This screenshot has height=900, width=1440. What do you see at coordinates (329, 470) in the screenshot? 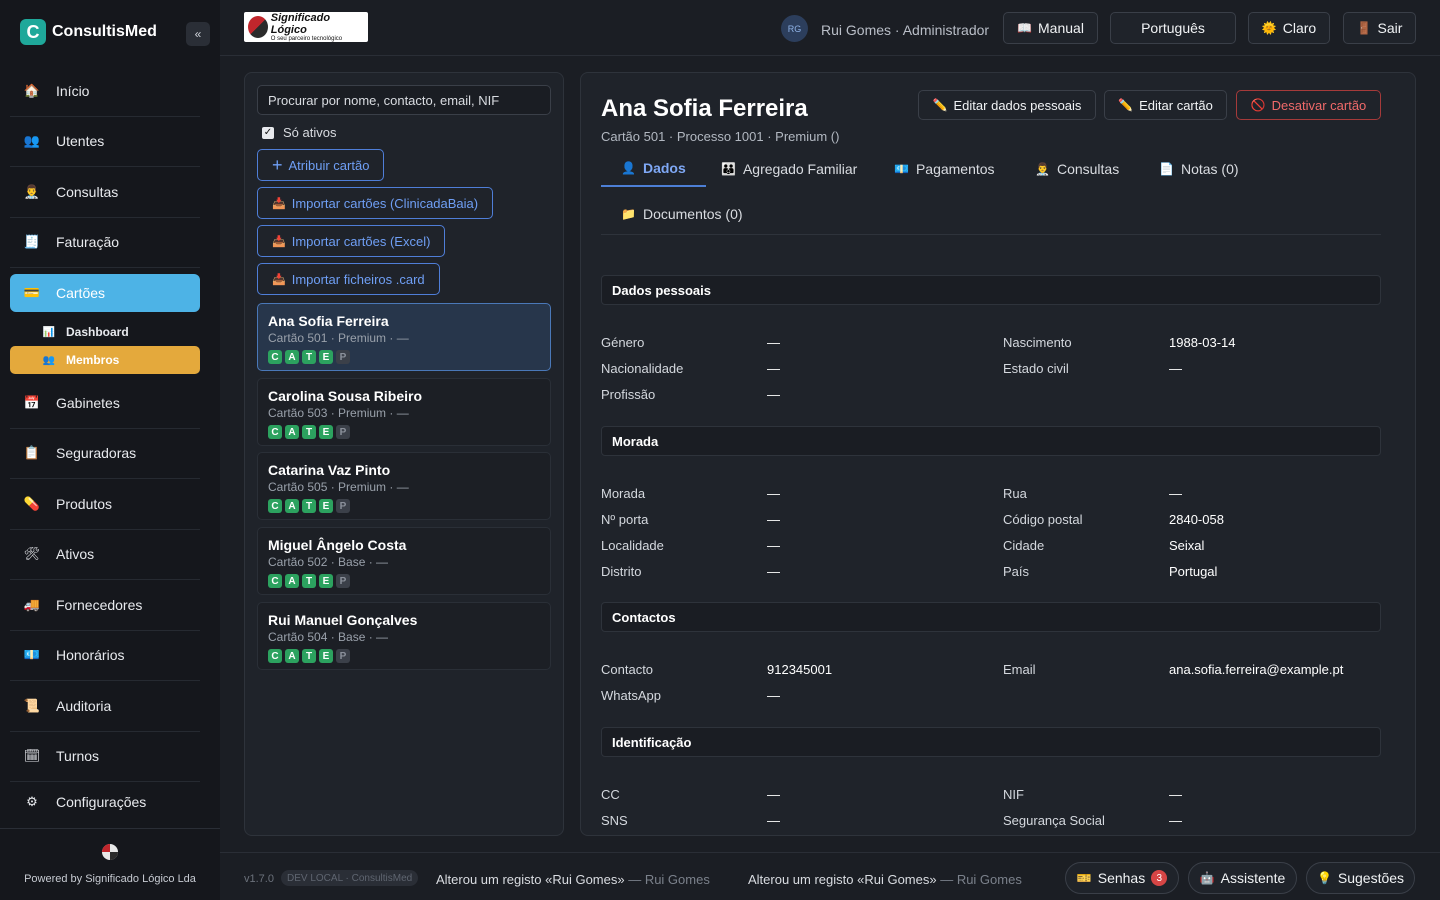
I see `member-name: Catarina Vaz Pinto` at bounding box center [329, 470].